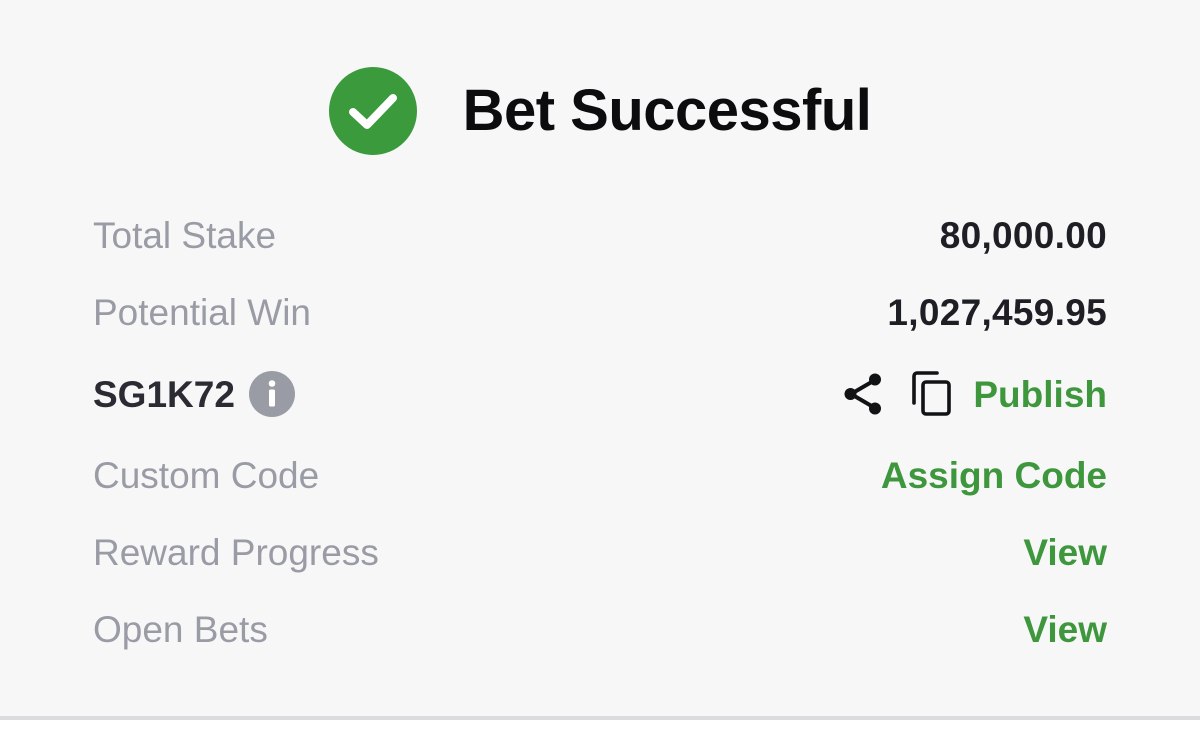  I want to click on reward-progress-label: Reward Progress, so click(236, 552).